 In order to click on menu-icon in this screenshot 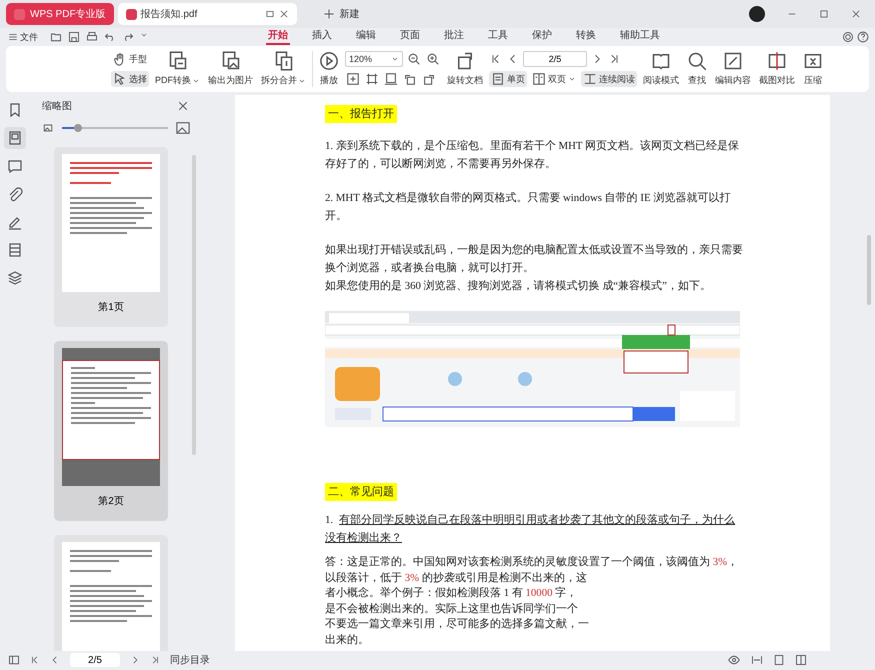, I will do `click(13, 37)`.